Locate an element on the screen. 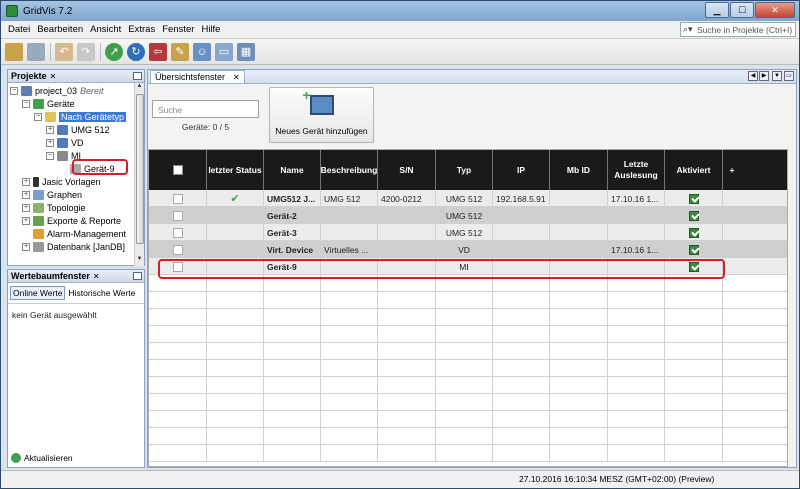  tree-item-by-type: − Nach Gerätetyp is located at coordinates (80, 117).